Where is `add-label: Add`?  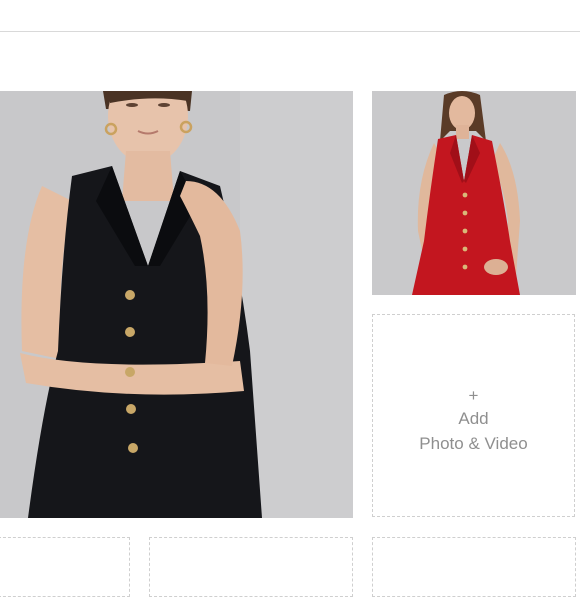
add-label: Add is located at coordinates (473, 418).